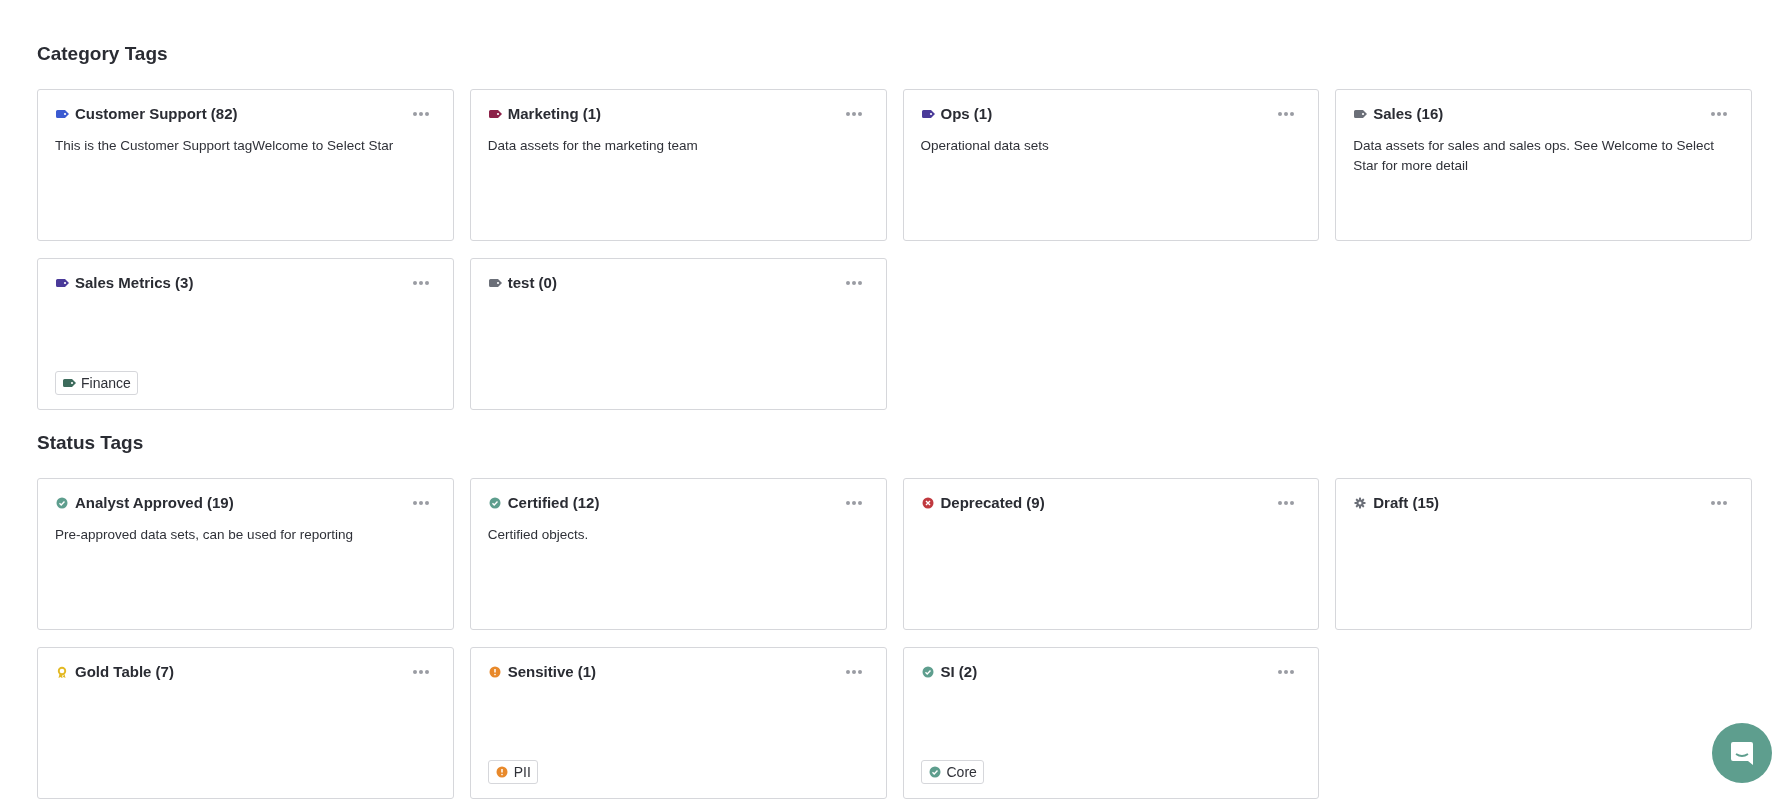  What do you see at coordinates (985, 146) in the screenshot?
I see `tag-description: Operational data sets` at bounding box center [985, 146].